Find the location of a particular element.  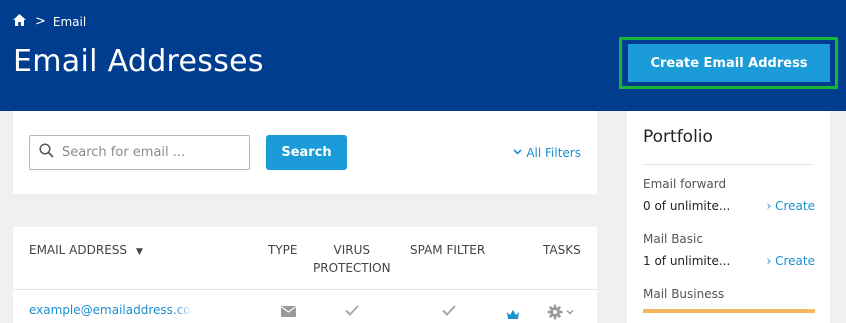

search-input is located at coordinates (152, 152).